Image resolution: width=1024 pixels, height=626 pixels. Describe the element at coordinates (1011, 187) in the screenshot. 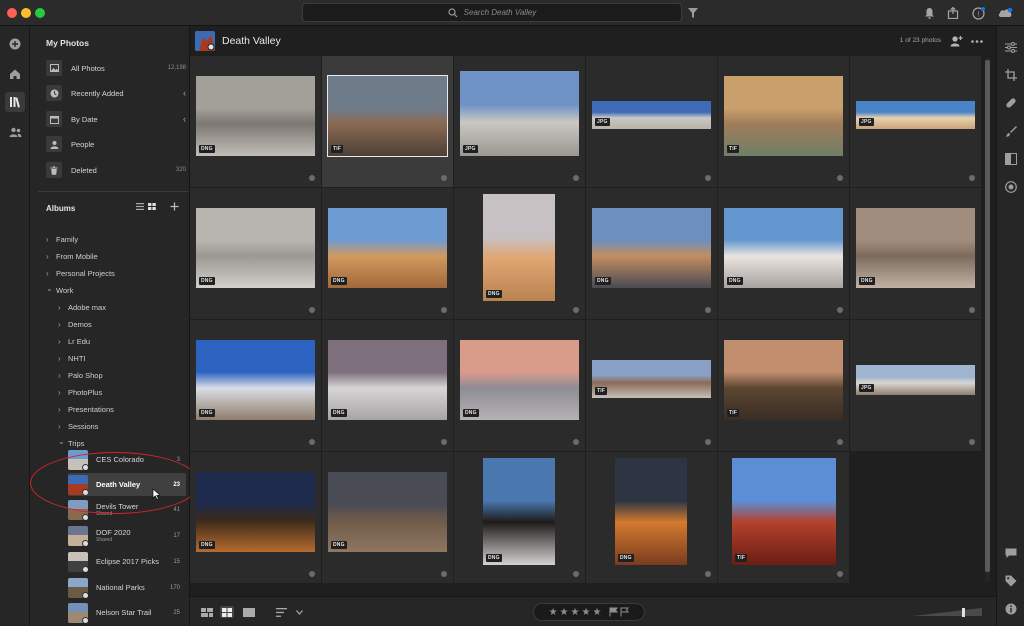

I see `radial-gradient-icon` at that location.